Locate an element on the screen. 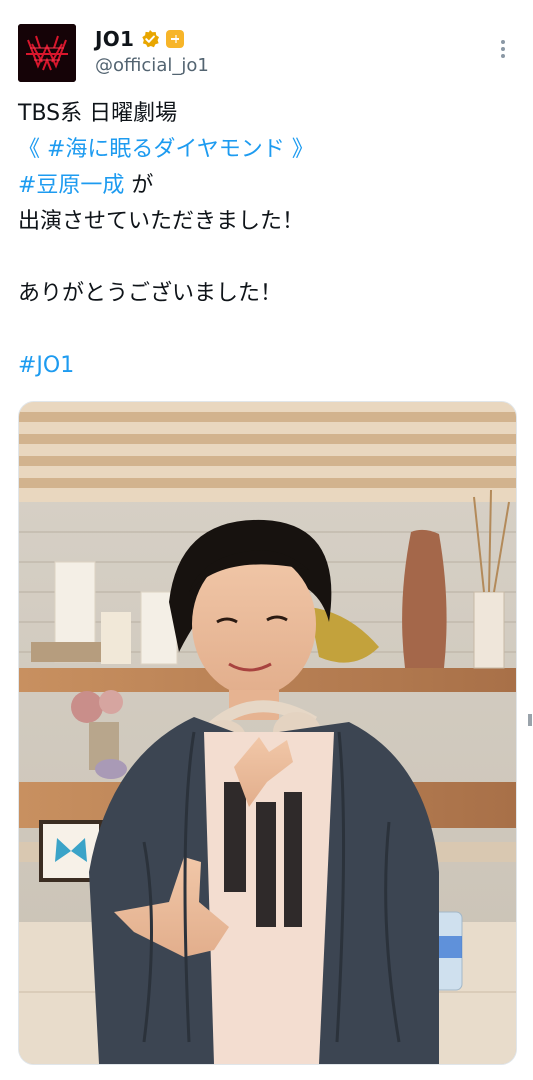 The image size is (533, 1080). display-name: JO1 is located at coordinates (114, 39).